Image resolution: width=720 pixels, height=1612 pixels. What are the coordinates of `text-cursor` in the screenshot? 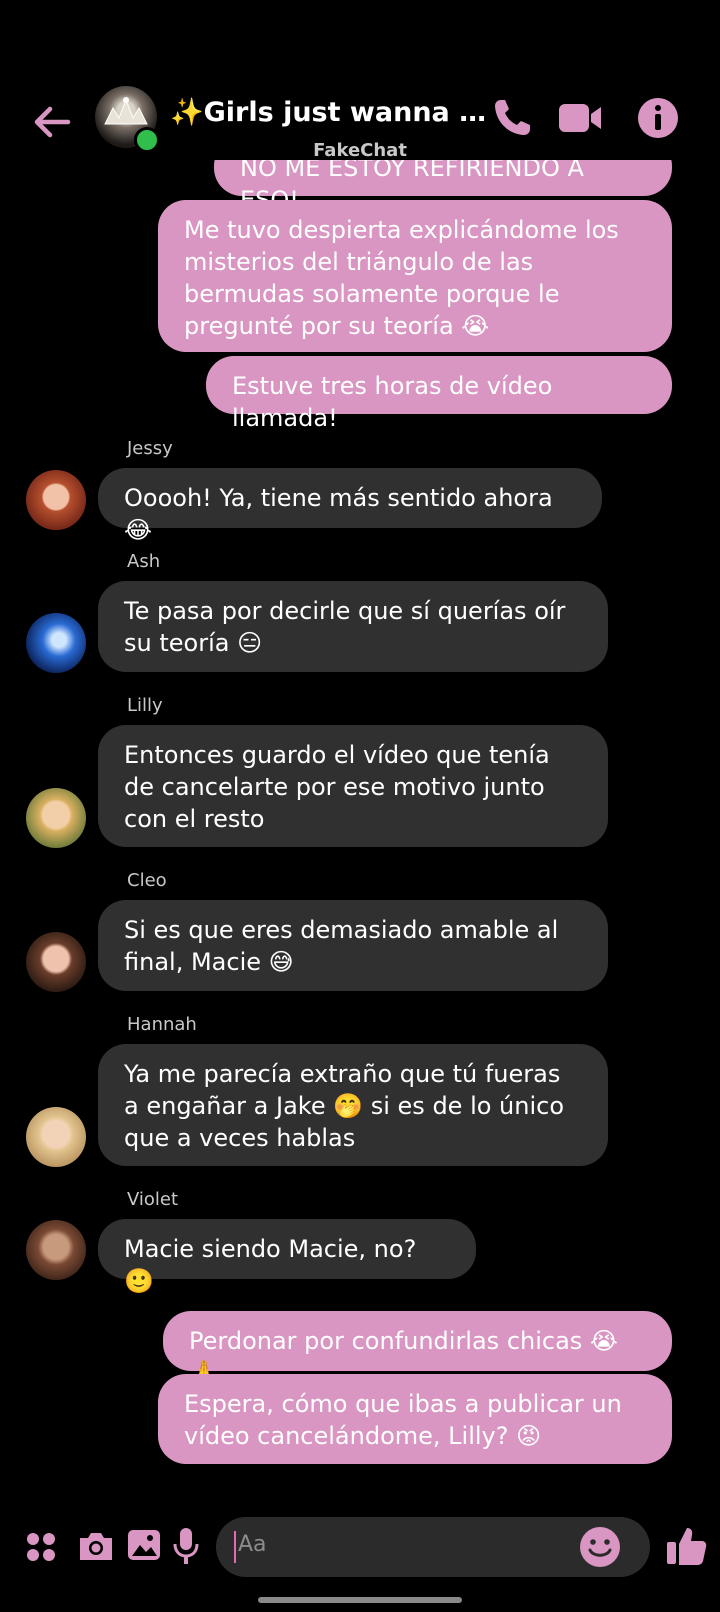 It's located at (235, 1547).